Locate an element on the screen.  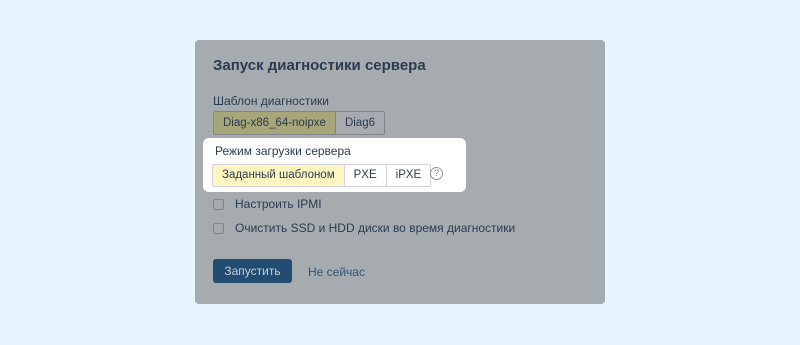
template-selector: Diag-x86_64-noipxe Diag6 is located at coordinates (299, 123).